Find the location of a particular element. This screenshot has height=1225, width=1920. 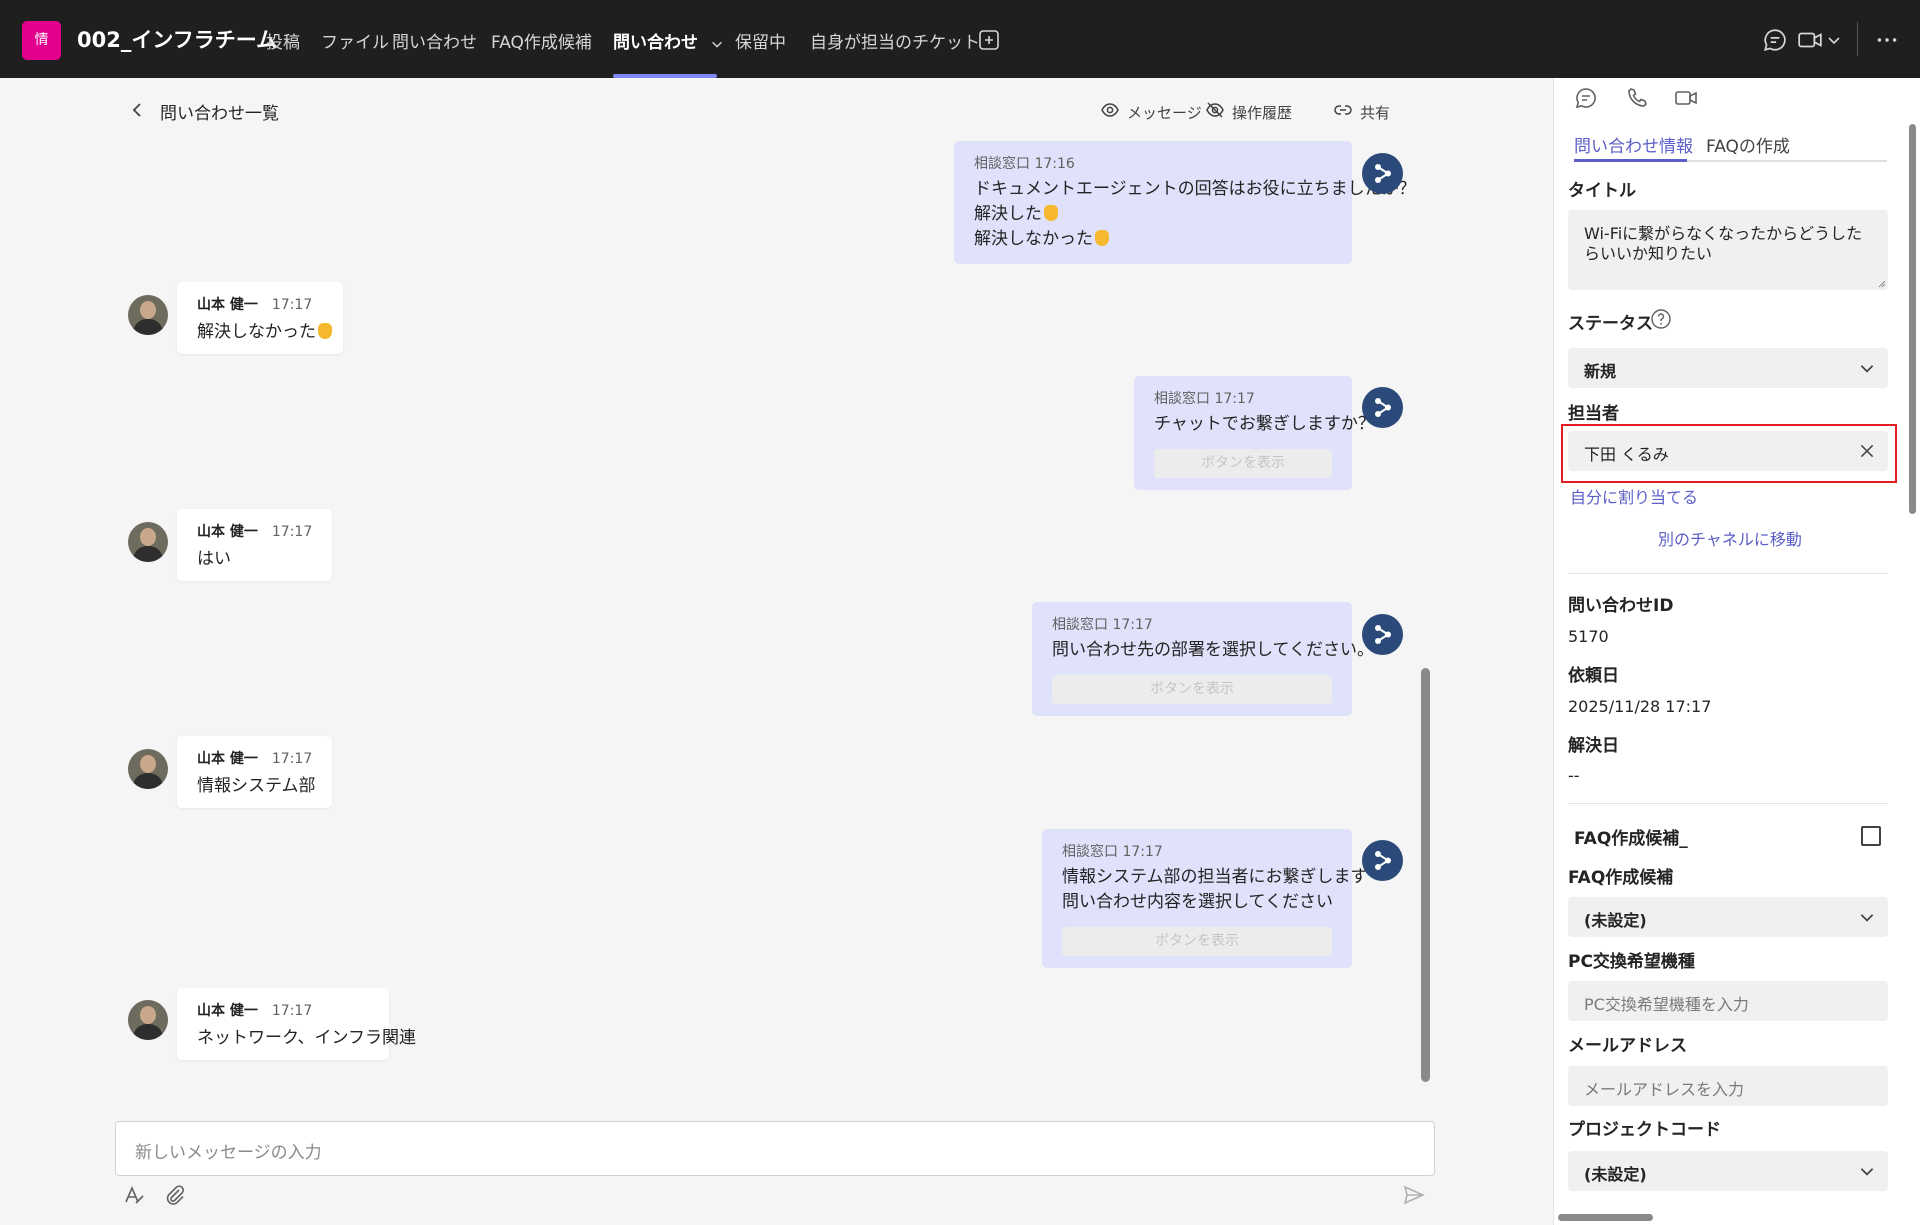

resolved-option: 解決した is located at coordinates (1008, 214).